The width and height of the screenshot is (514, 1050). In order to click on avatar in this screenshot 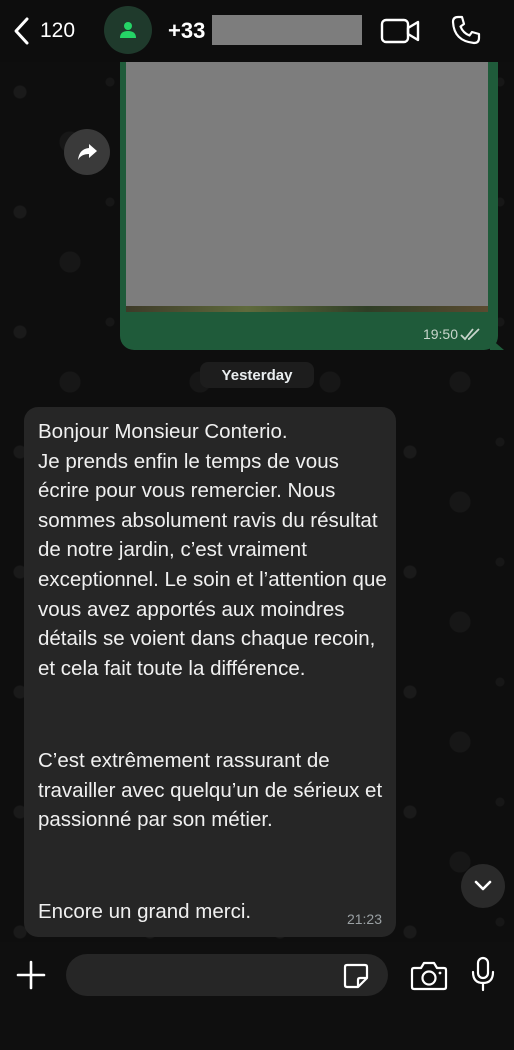, I will do `click(128, 30)`.